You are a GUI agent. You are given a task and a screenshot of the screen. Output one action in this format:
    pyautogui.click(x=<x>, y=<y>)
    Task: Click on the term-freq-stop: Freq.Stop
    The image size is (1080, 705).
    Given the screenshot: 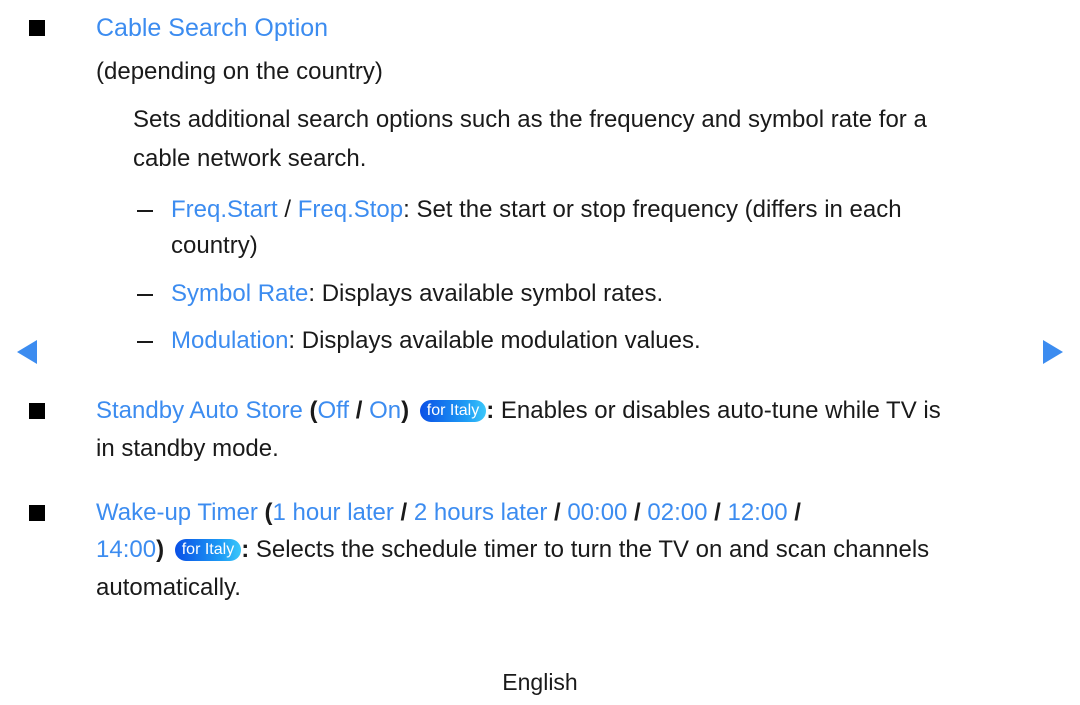 What is the action you would take?
    pyautogui.click(x=350, y=209)
    